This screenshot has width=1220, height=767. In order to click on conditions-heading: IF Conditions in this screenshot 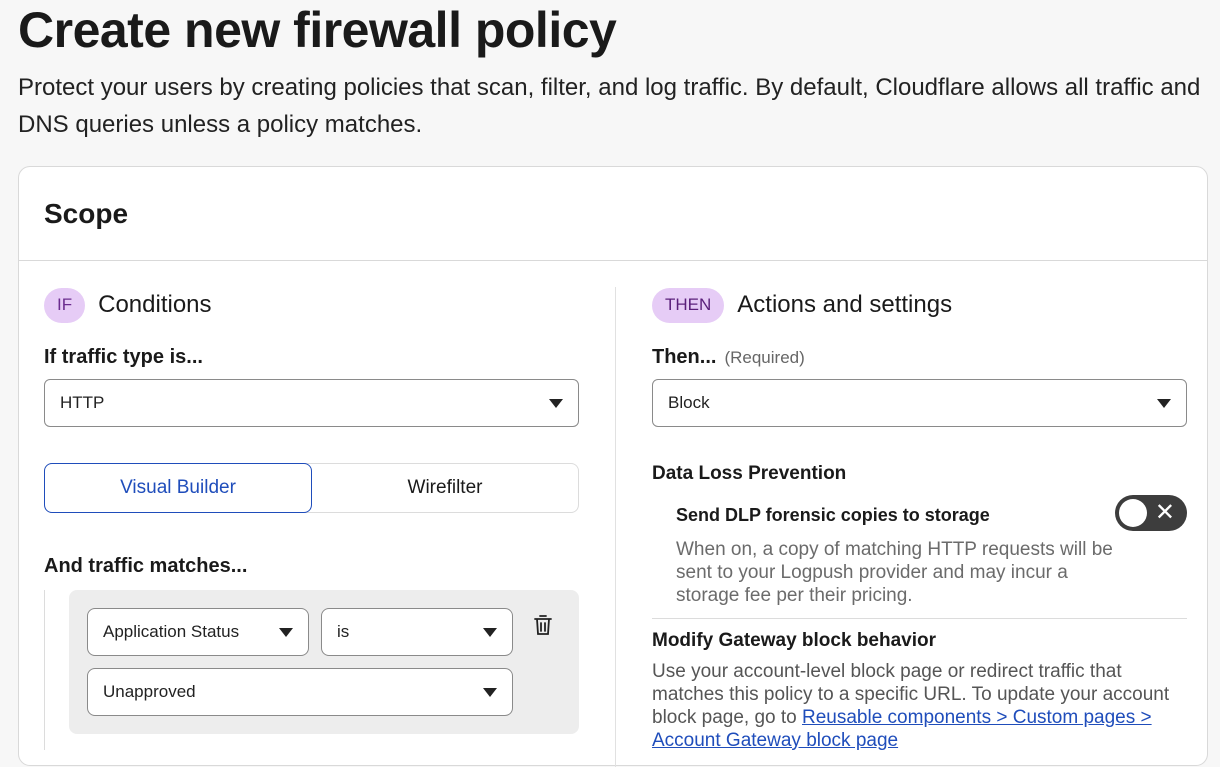, I will do `click(311, 305)`.